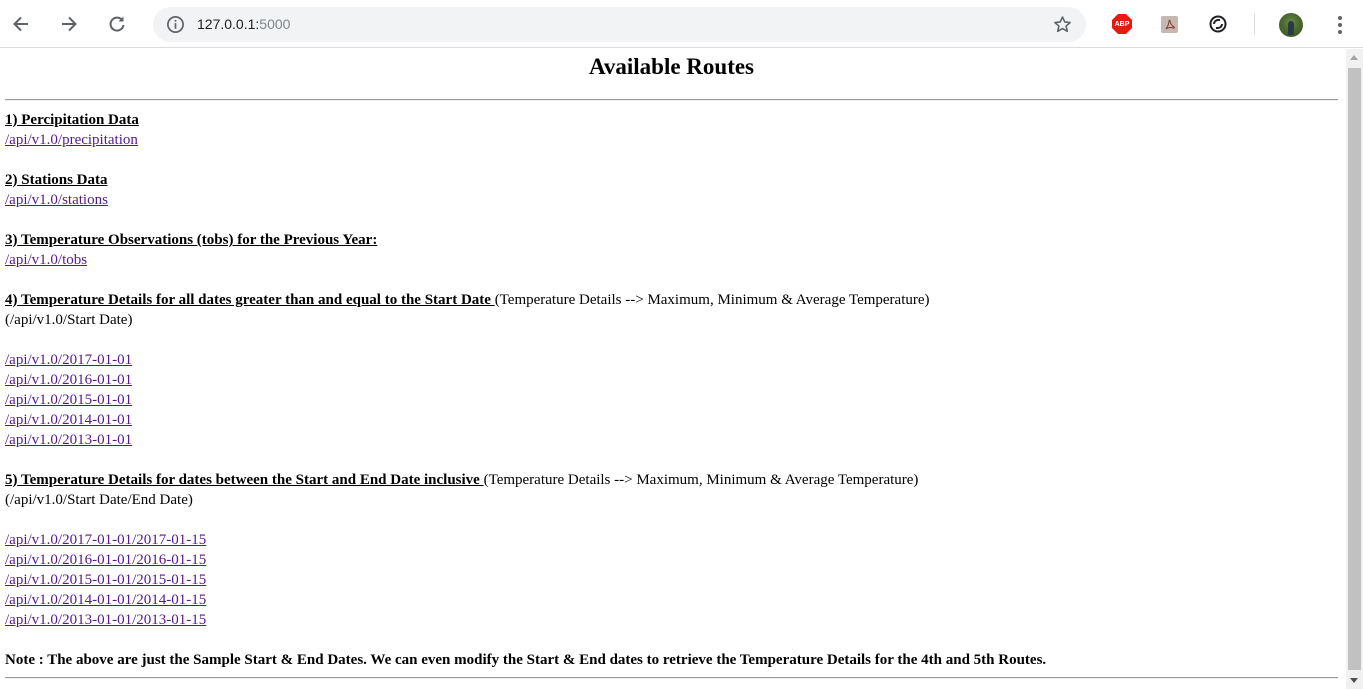  Describe the element at coordinates (105, 580) in the screenshot. I see `route-link-range-2015: /api/v1.0/2015-01-01/2015-01-15` at that location.